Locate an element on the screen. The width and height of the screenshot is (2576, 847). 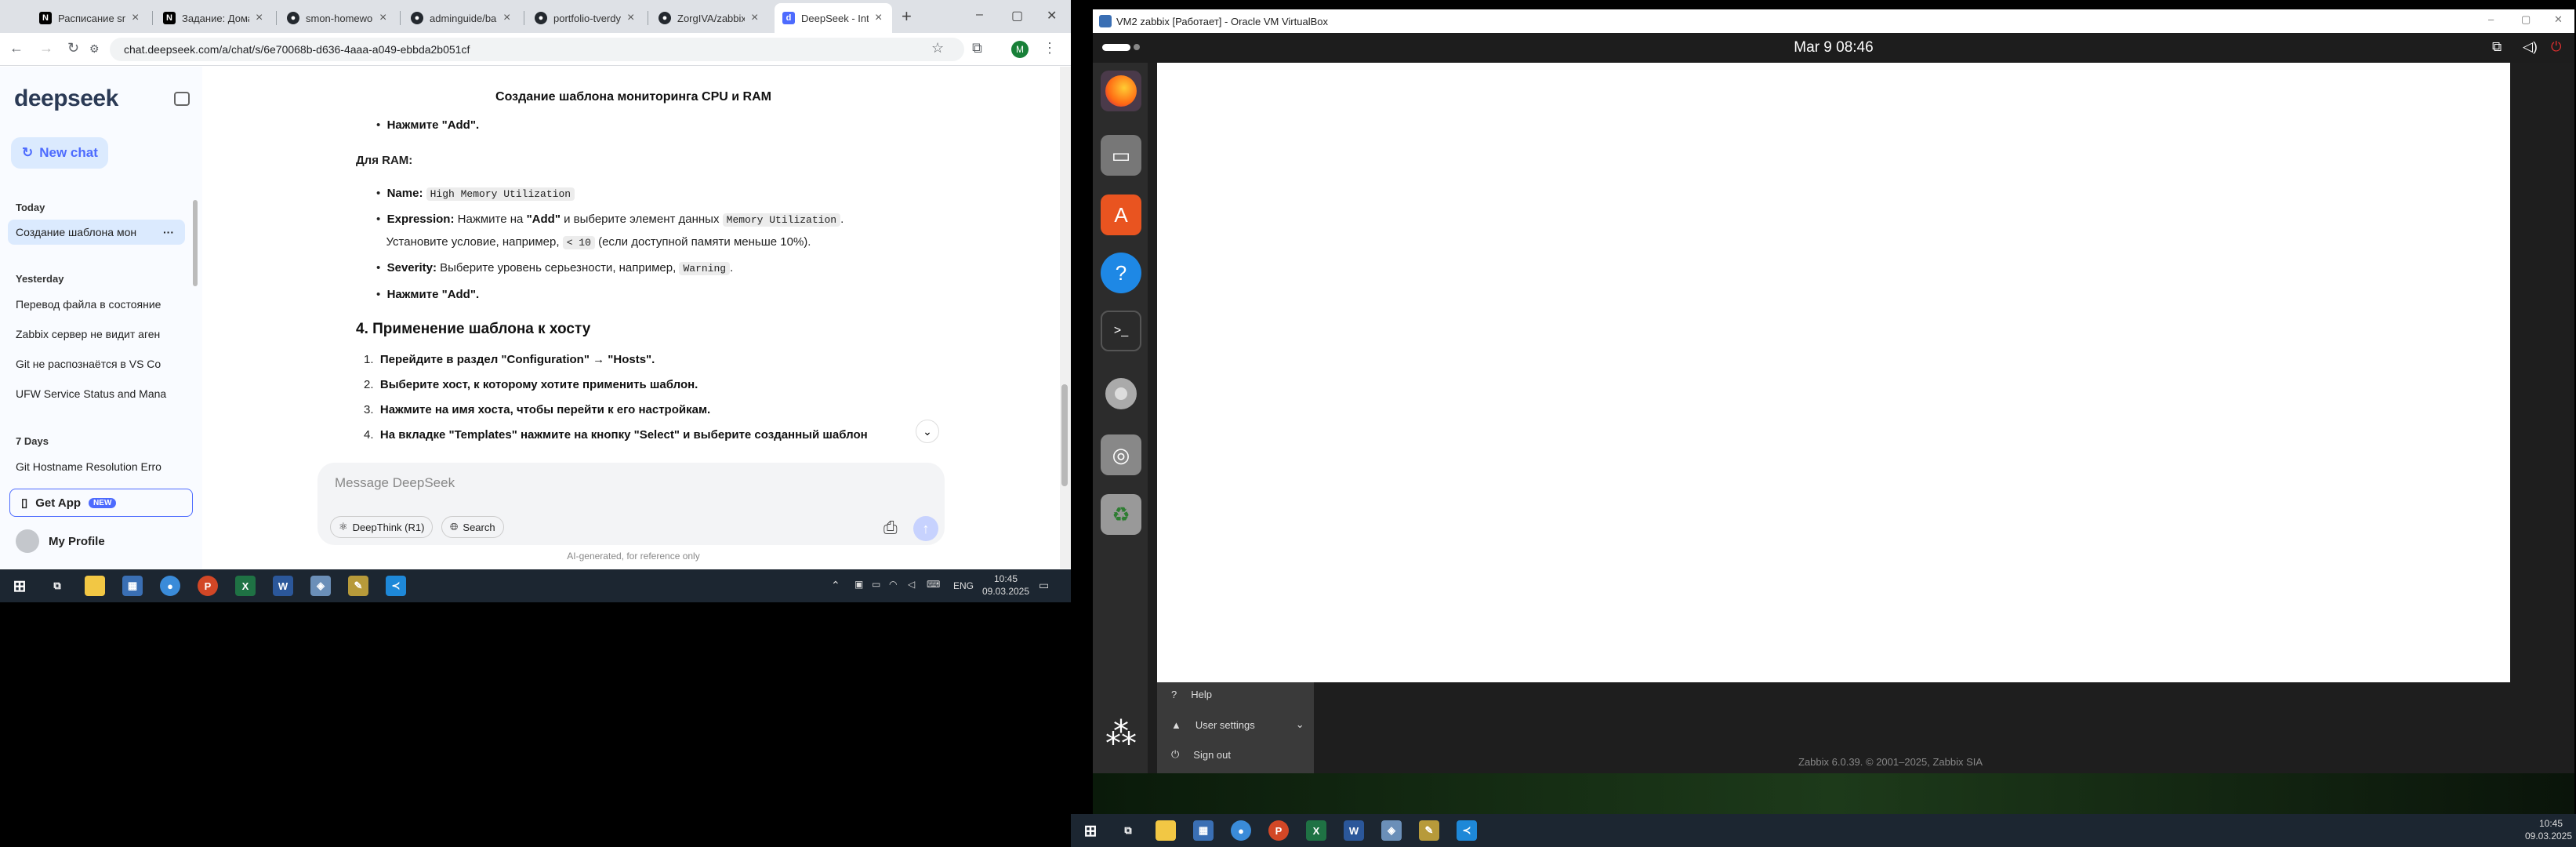
volume-icon: ◁ is located at coordinates (911, 584).